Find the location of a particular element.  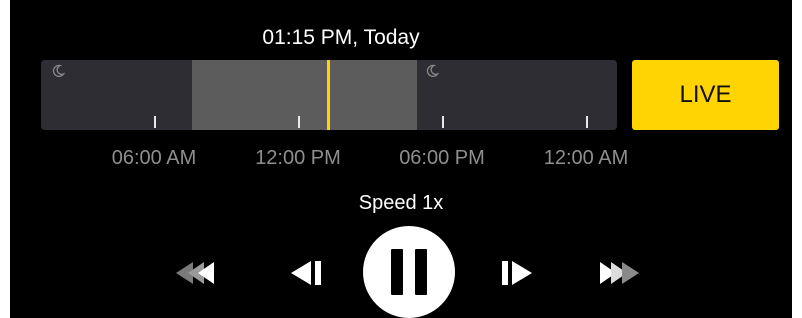

tick-label: 06:00 PM is located at coordinates (442, 158).